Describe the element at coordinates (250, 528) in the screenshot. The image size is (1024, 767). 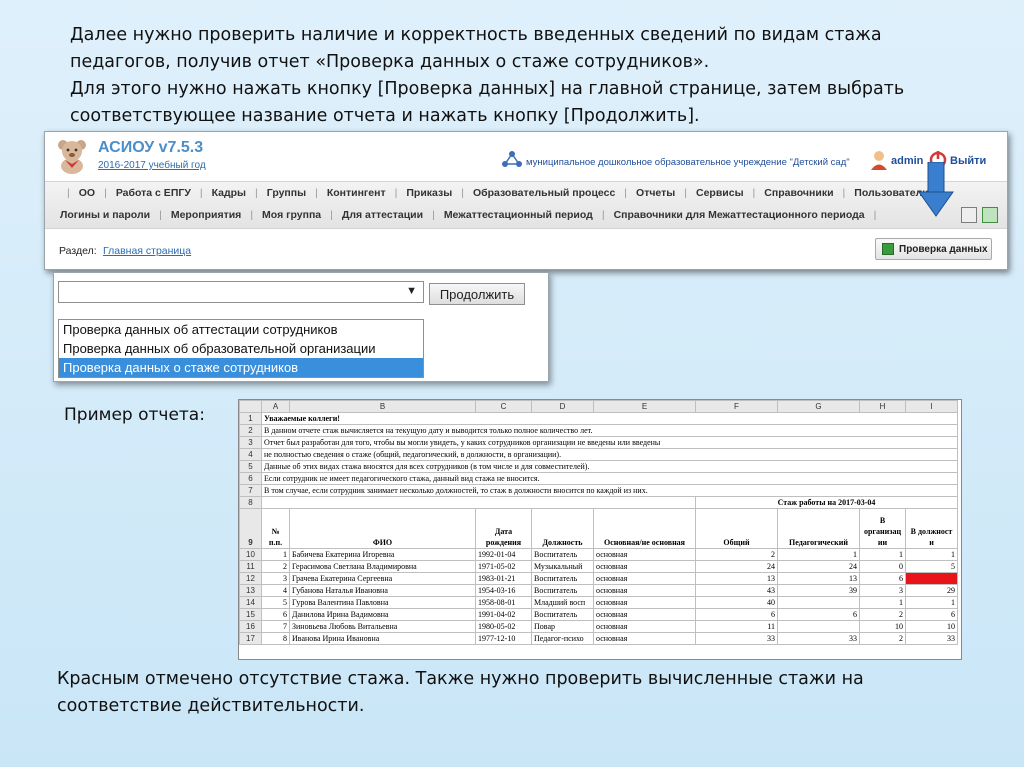
I see `row-number: 9` at that location.